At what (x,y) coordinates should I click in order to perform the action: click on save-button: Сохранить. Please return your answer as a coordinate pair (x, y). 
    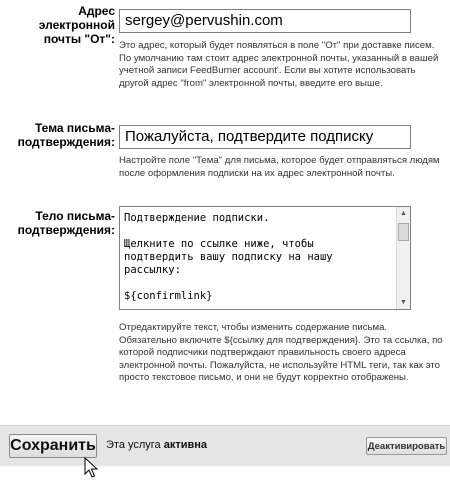
    Looking at the image, I should click on (53, 446).